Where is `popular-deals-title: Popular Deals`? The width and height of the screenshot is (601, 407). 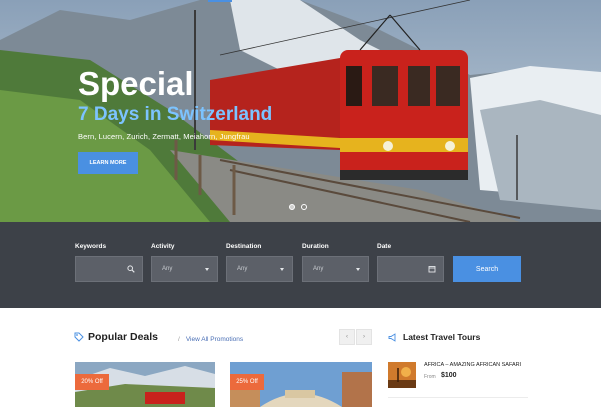
popular-deals-title: Popular Deals is located at coordinates (123, 337).